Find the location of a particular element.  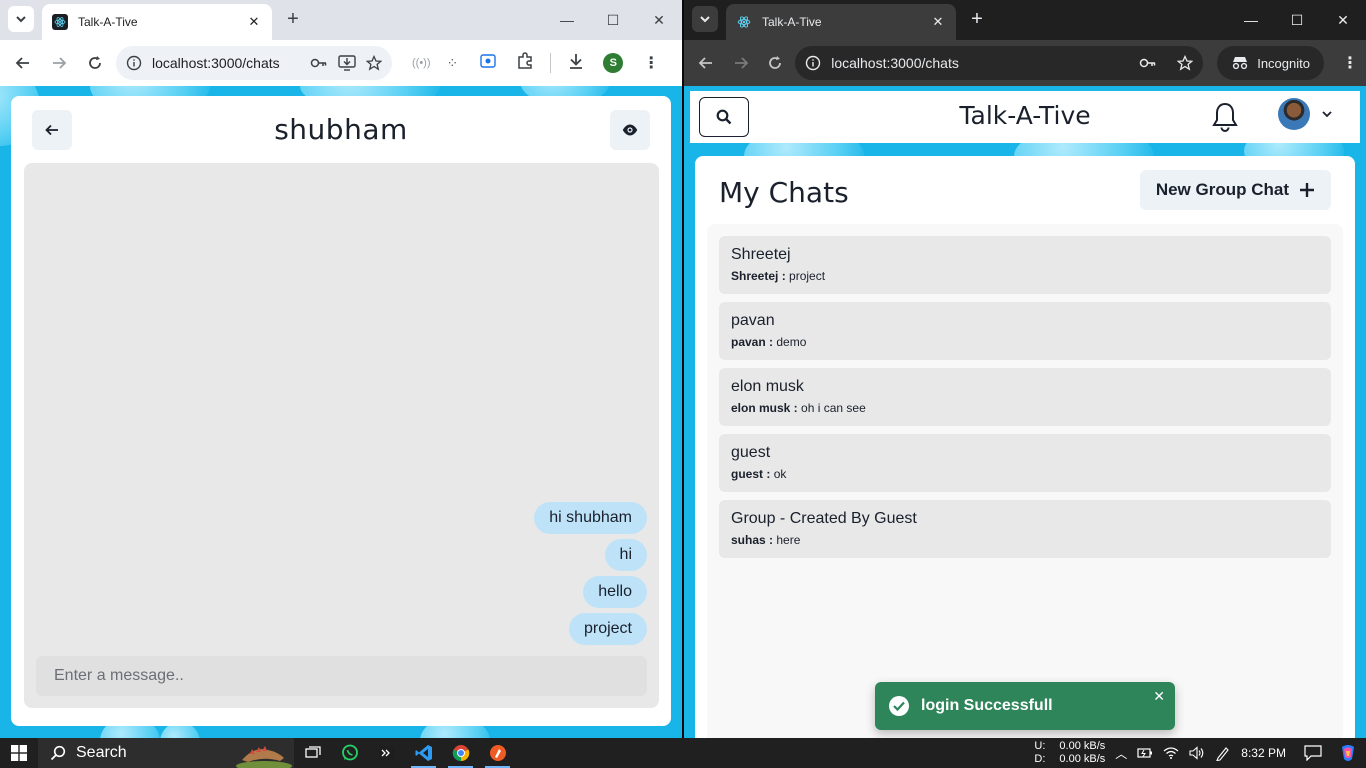

wifi-icon is located at coordinates (1171, 753).